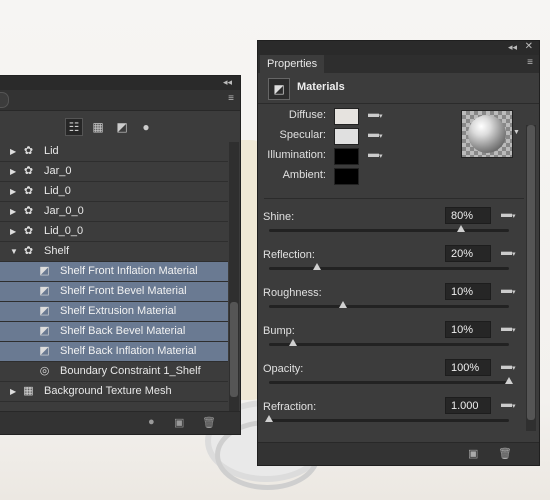 Image resolution: width=550 pixels, height=500 pixels. I want to click on tab-properties: Properties, so click(292, 64).